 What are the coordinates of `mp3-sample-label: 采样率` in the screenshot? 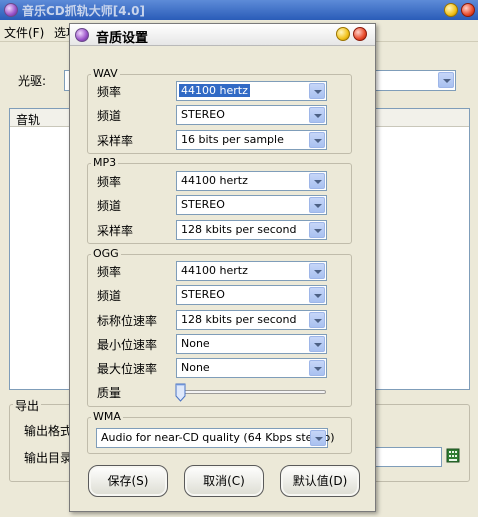 It's located at (115, 231).